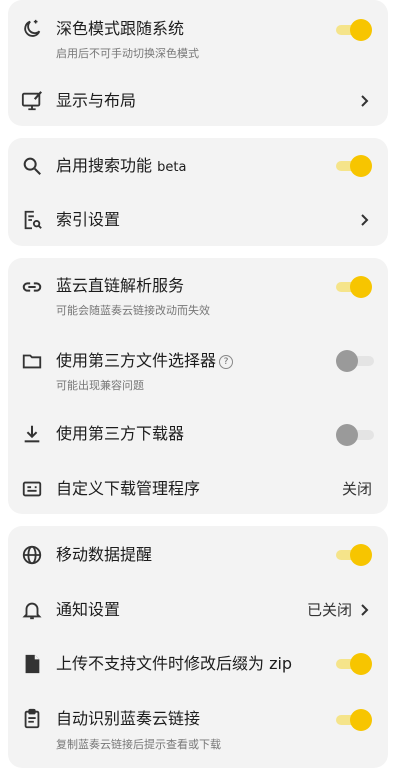  I want to click on setting-subtitle: 启用后不可手动切换深色模式, so click(127, 53).